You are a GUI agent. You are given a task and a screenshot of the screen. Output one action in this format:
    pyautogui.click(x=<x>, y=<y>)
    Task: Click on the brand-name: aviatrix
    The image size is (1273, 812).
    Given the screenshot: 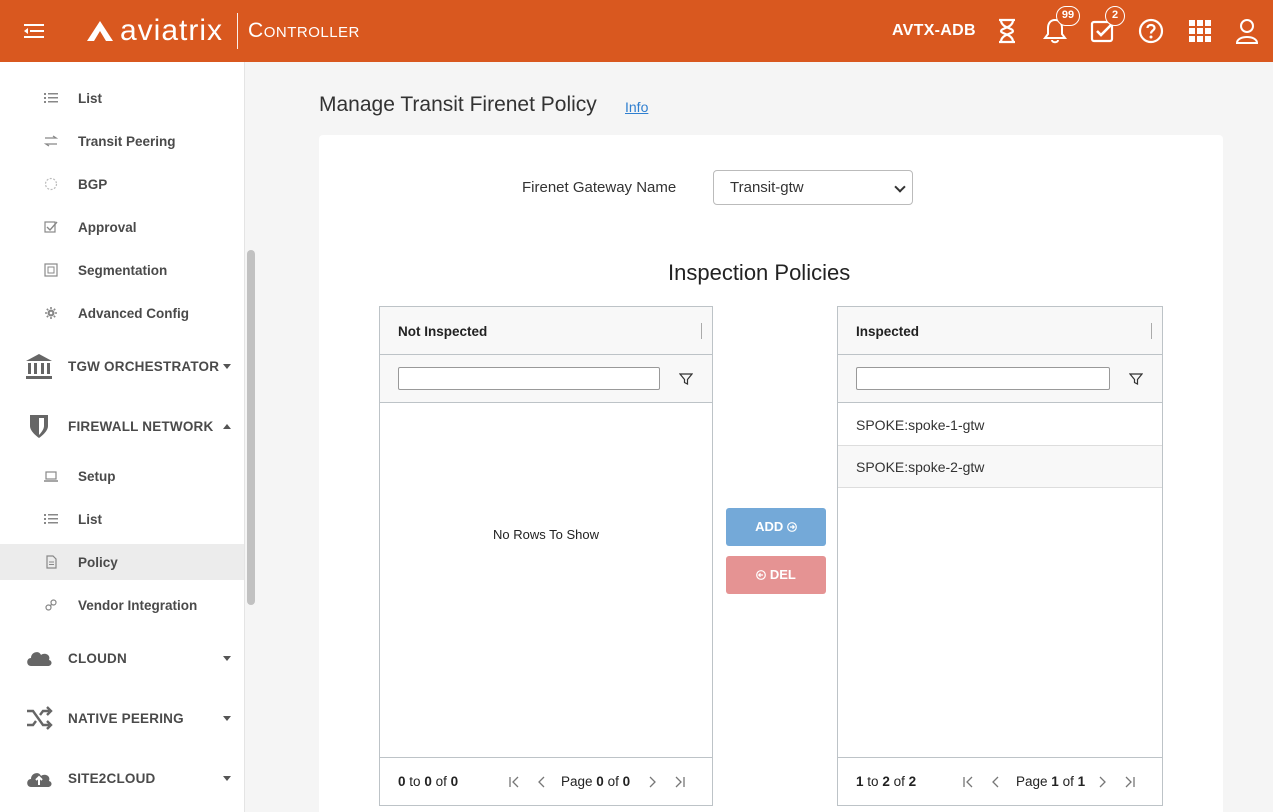 What is the action you would take?
    pyautogui.click(x=172, y=30)
    